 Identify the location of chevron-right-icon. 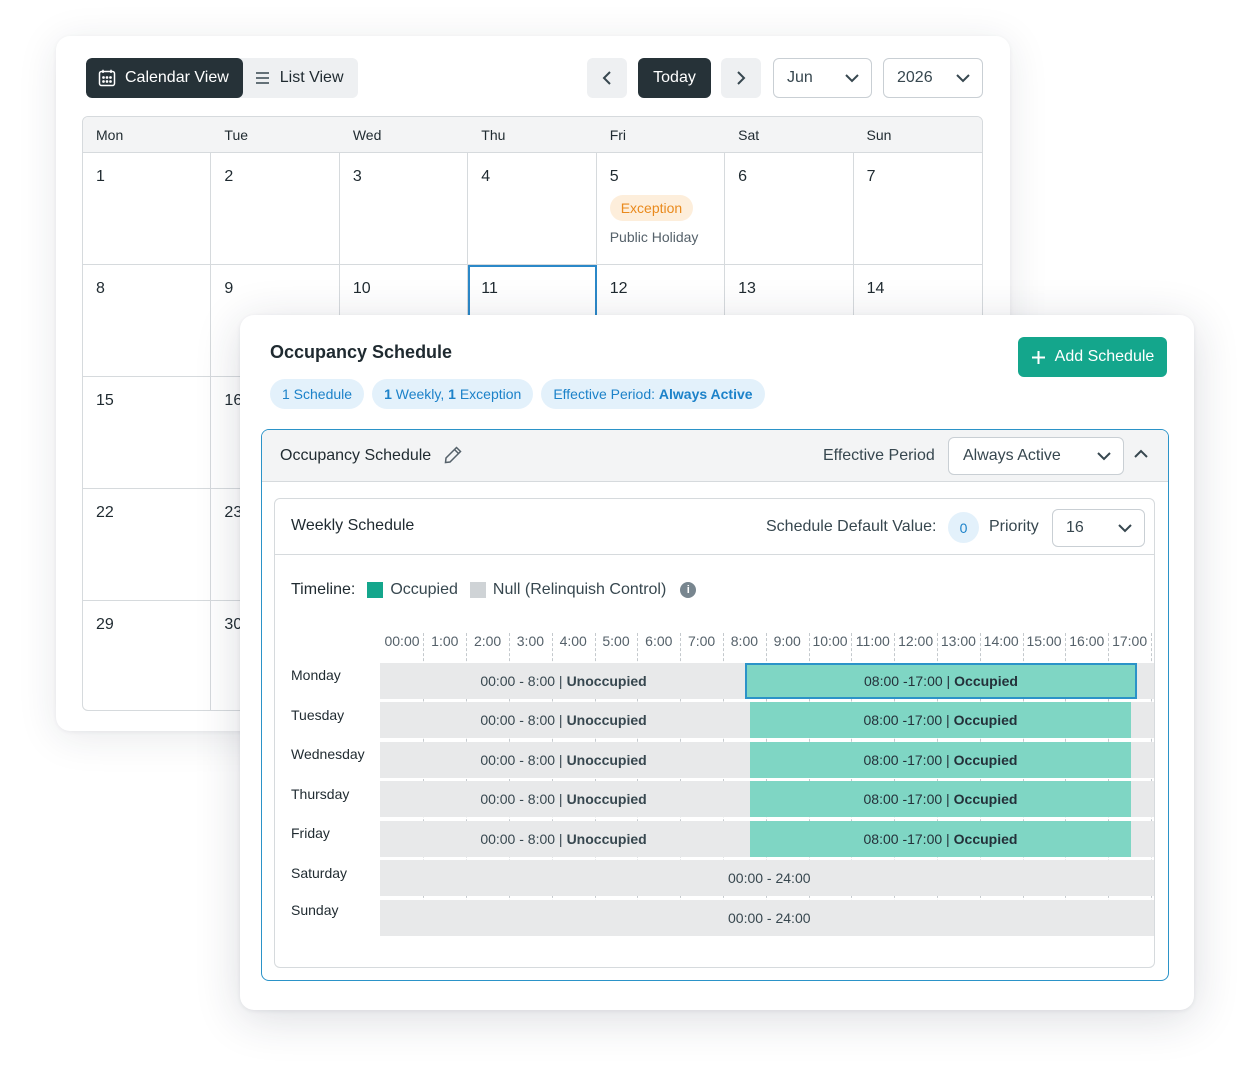
(741, 78).